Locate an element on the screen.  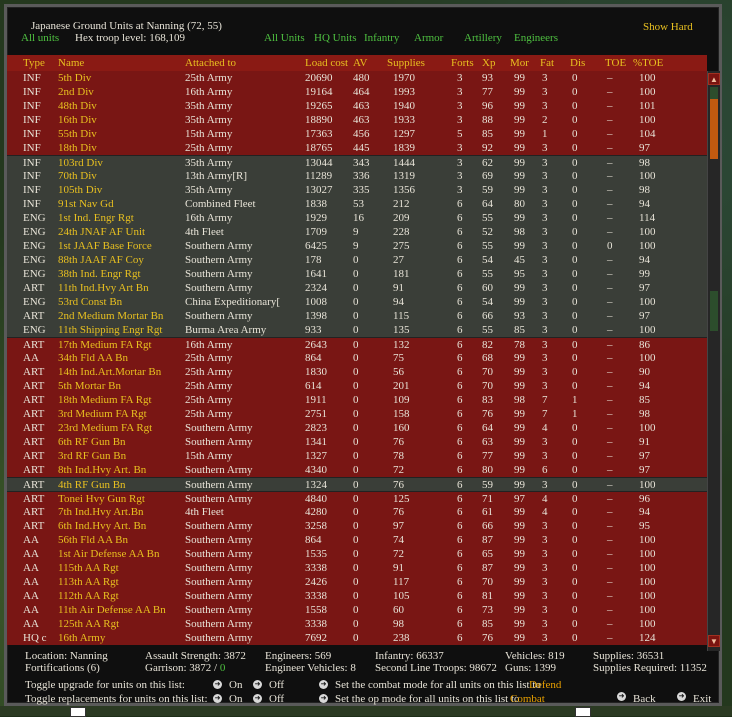
replacements-on-arrow-icon: ➜ is located at coordinates (217, 698).